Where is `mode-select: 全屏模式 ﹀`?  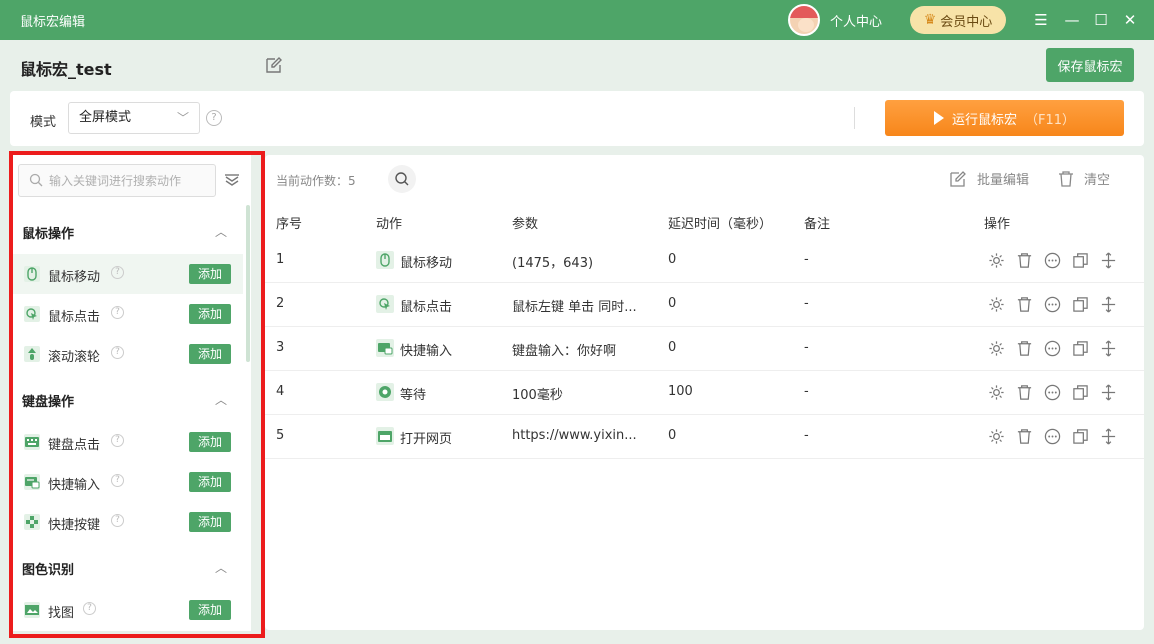
mode-select: 全屏模式 ﹀ is located at coordinates (134, 118).